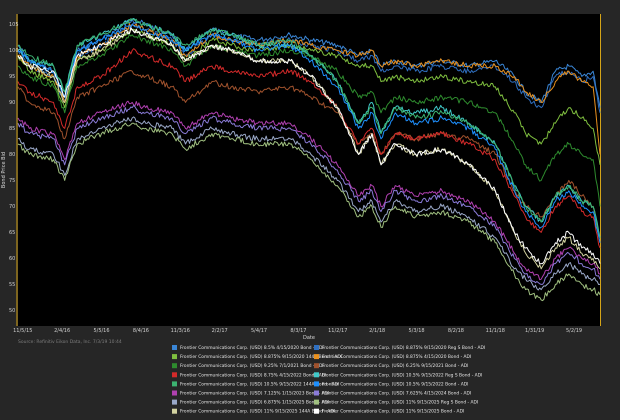 The height and width of the screenshot is (420, 620). I want to click on y-axis-title: Bond Price Bid, so click(4, 170).